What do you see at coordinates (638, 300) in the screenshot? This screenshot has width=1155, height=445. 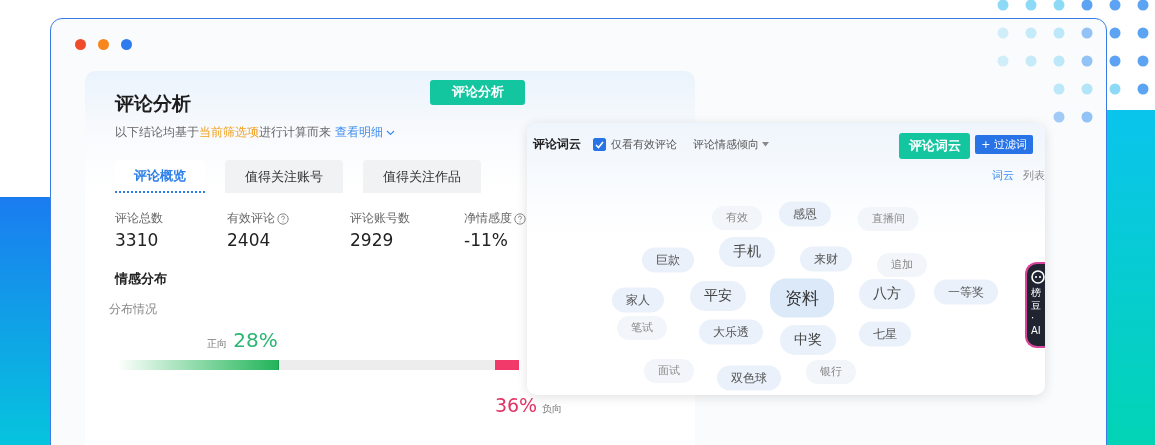 I see `word-bubble: 家人` at bounding box center [638, 300].